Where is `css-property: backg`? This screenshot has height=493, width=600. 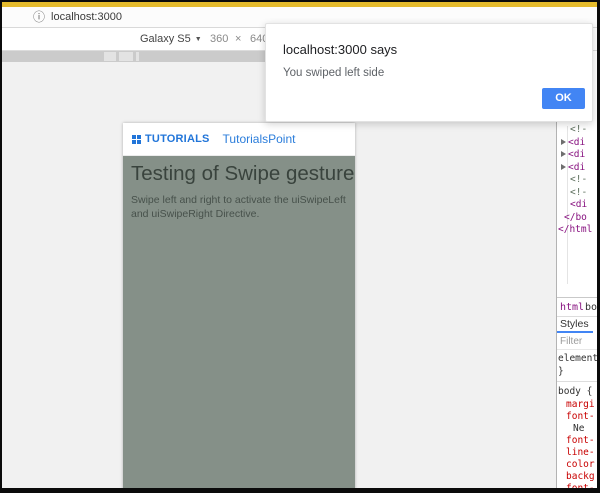 css-property: backg is located at coordinates (580, 477).